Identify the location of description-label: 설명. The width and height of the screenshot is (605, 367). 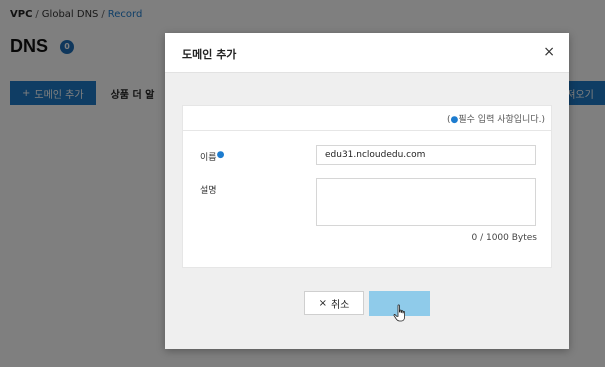
(208, 191).